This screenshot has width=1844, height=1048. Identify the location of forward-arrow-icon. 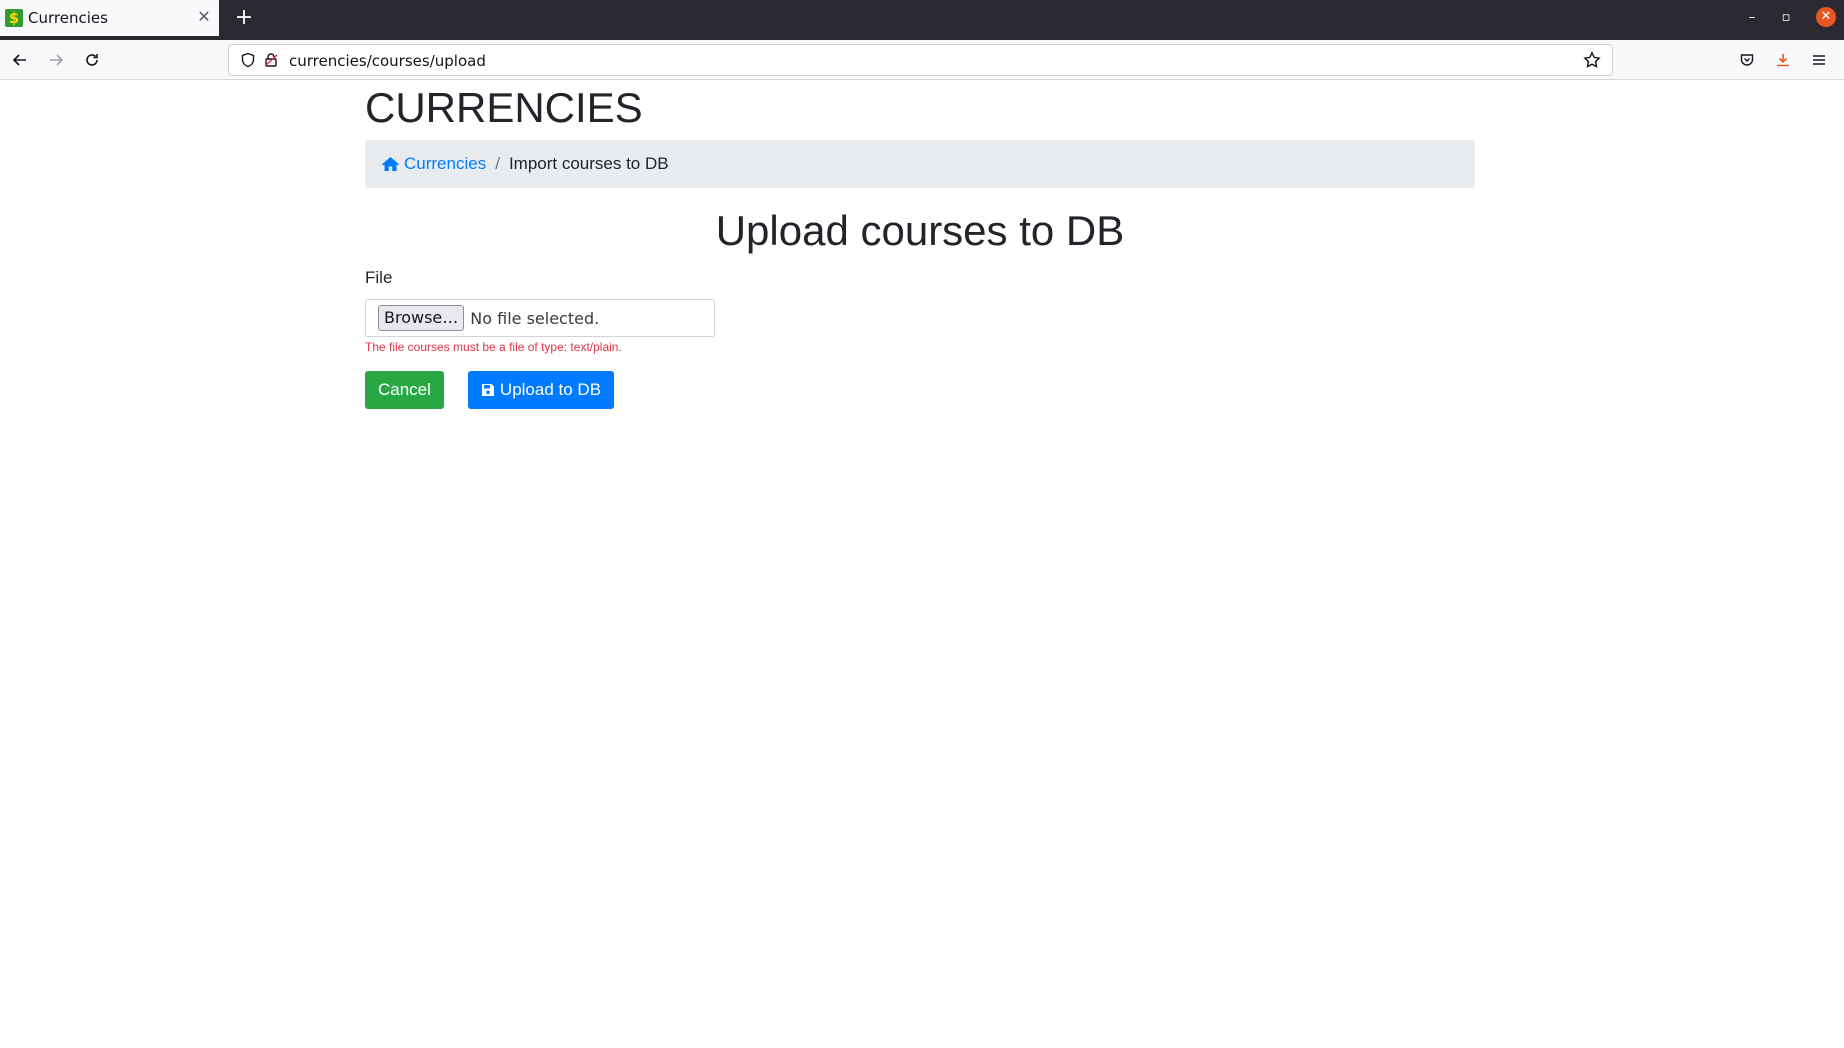
(56, 60).